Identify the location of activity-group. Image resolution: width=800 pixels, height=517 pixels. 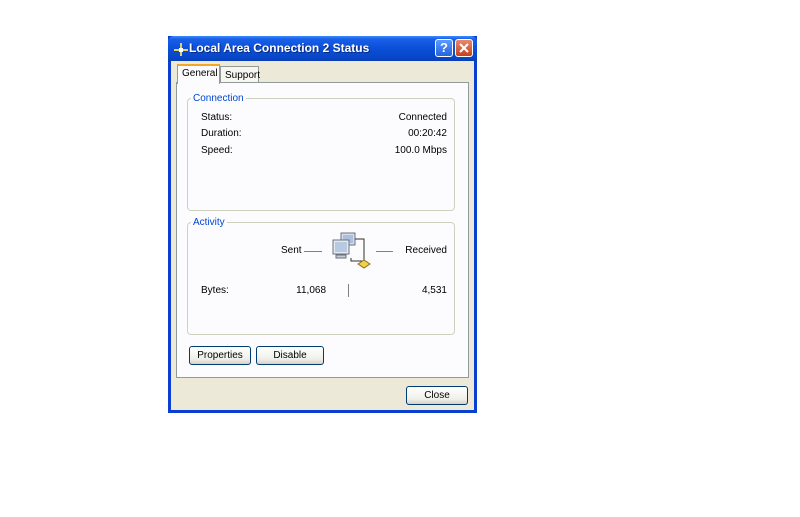
(321, 278).